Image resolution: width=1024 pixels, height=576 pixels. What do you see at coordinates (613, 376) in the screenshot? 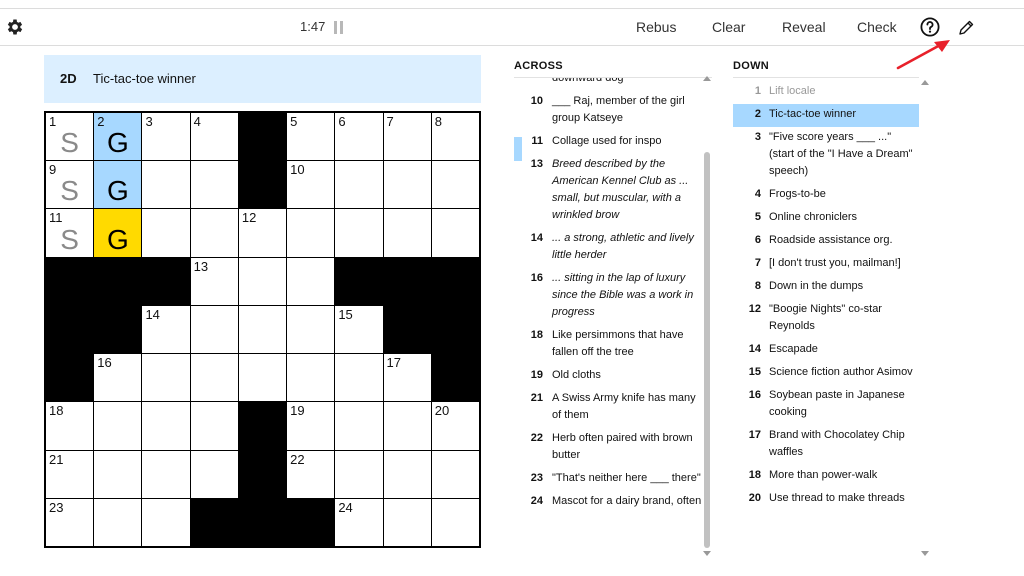
I see `across-clue-item: 19 Old cloths` at bounding box center [613, 376].